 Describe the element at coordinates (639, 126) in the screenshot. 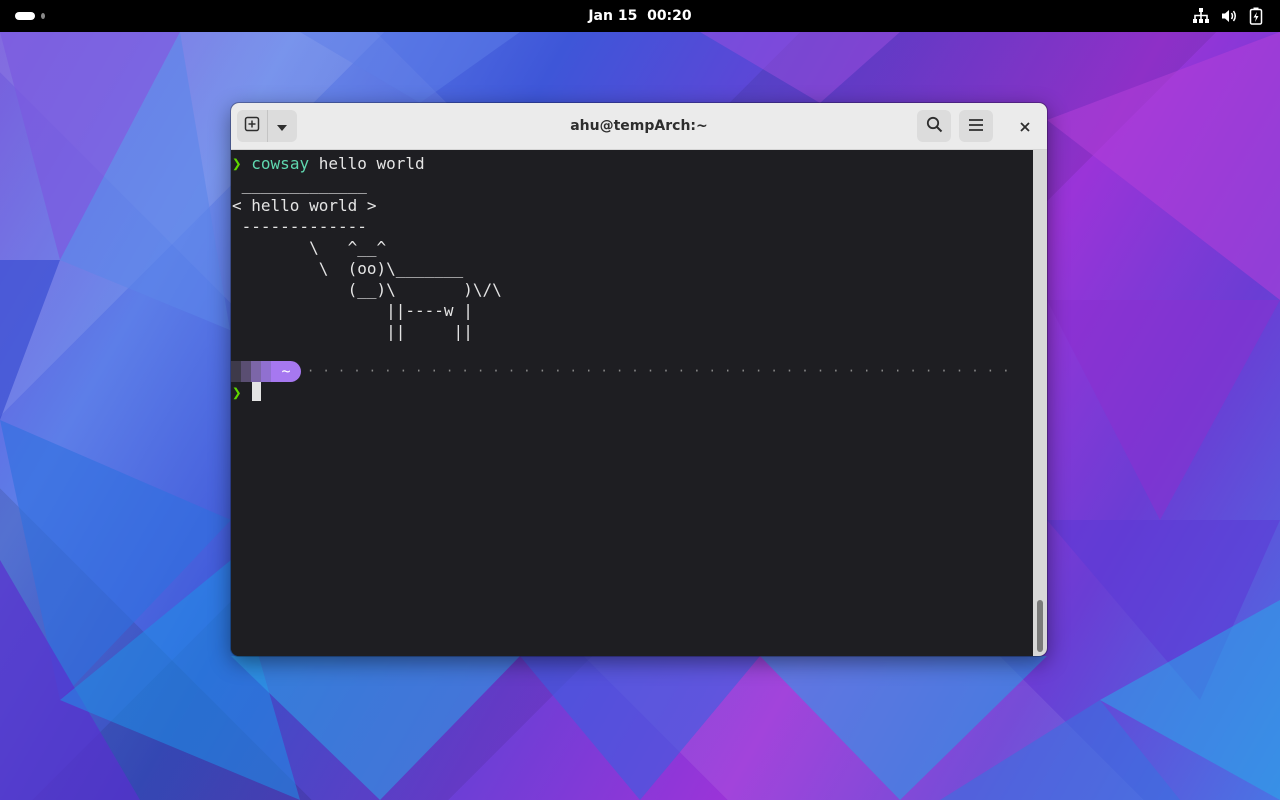

I see `headerbar: ahu@tempArch:~` at that location.